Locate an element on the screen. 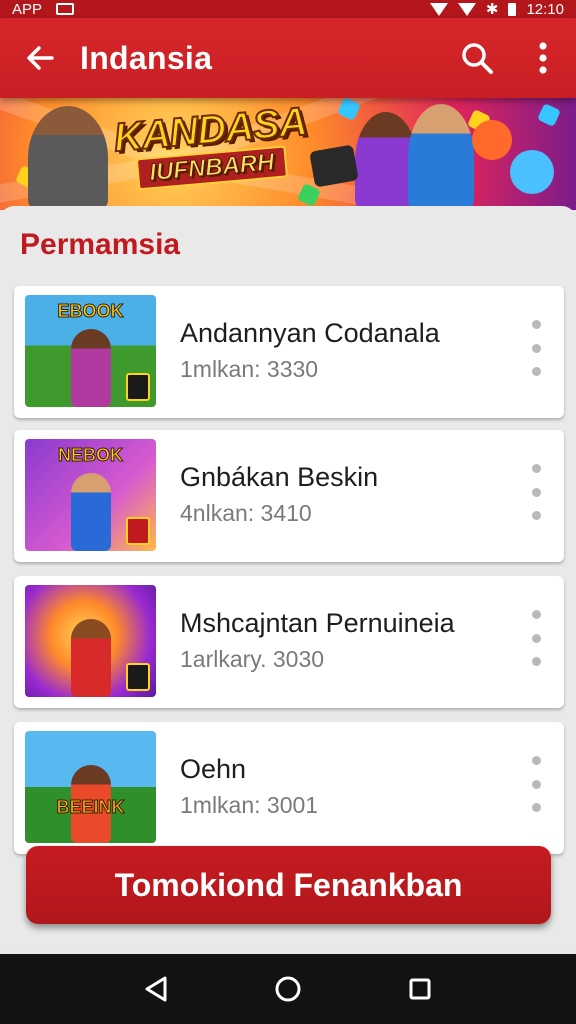  triangle-back-icon is located at coordinates (156, 989).